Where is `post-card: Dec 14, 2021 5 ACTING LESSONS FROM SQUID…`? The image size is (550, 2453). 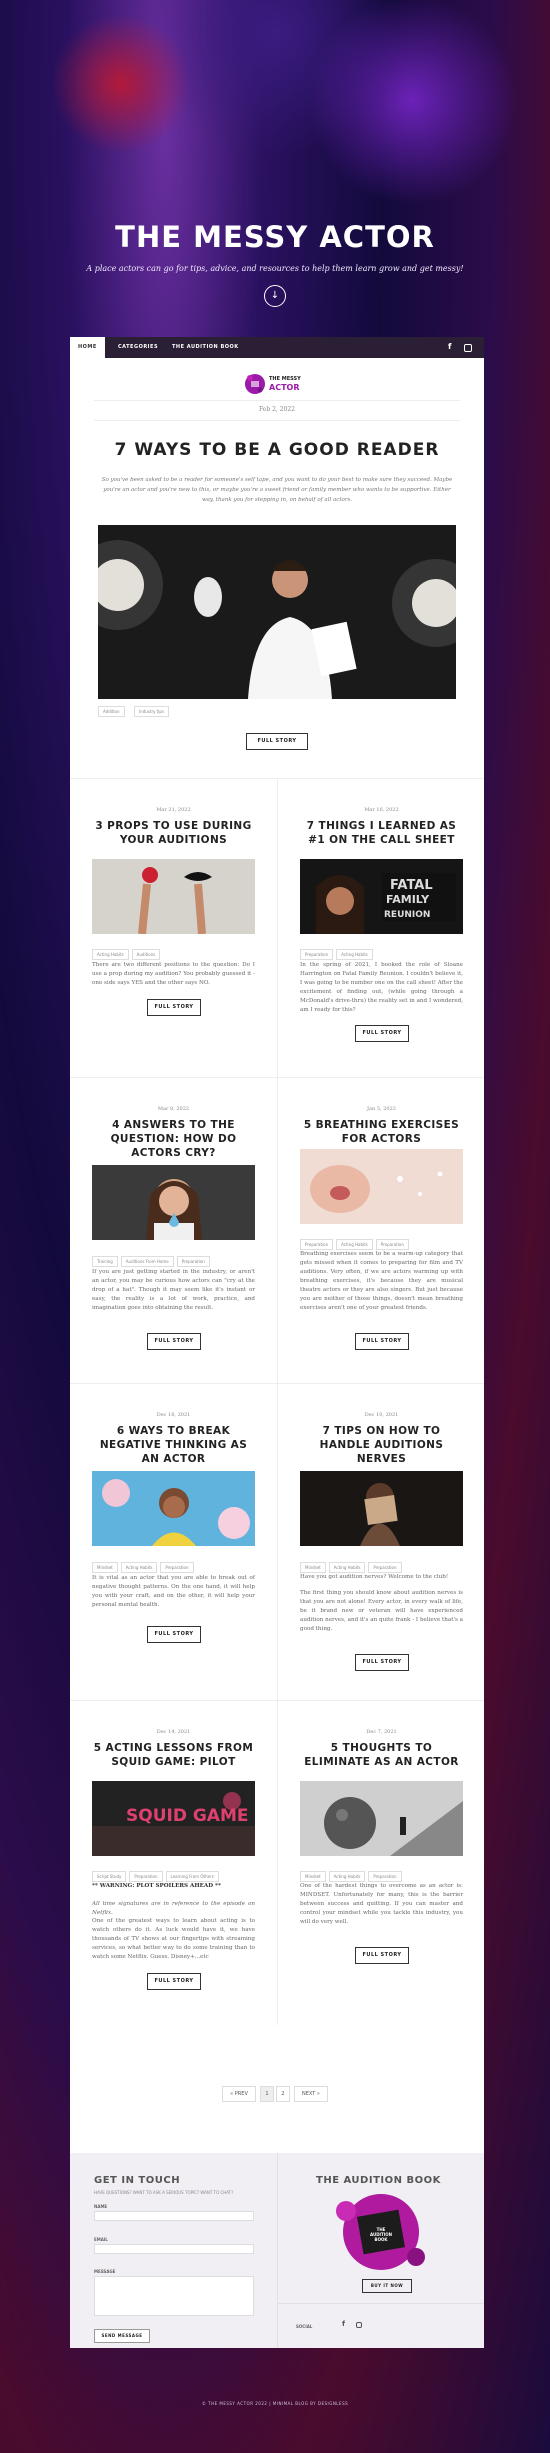 post-card: Dec 14, 2021 5 ACTING LESSONS FROM SQUID… is located at coordinates (173, 1862).